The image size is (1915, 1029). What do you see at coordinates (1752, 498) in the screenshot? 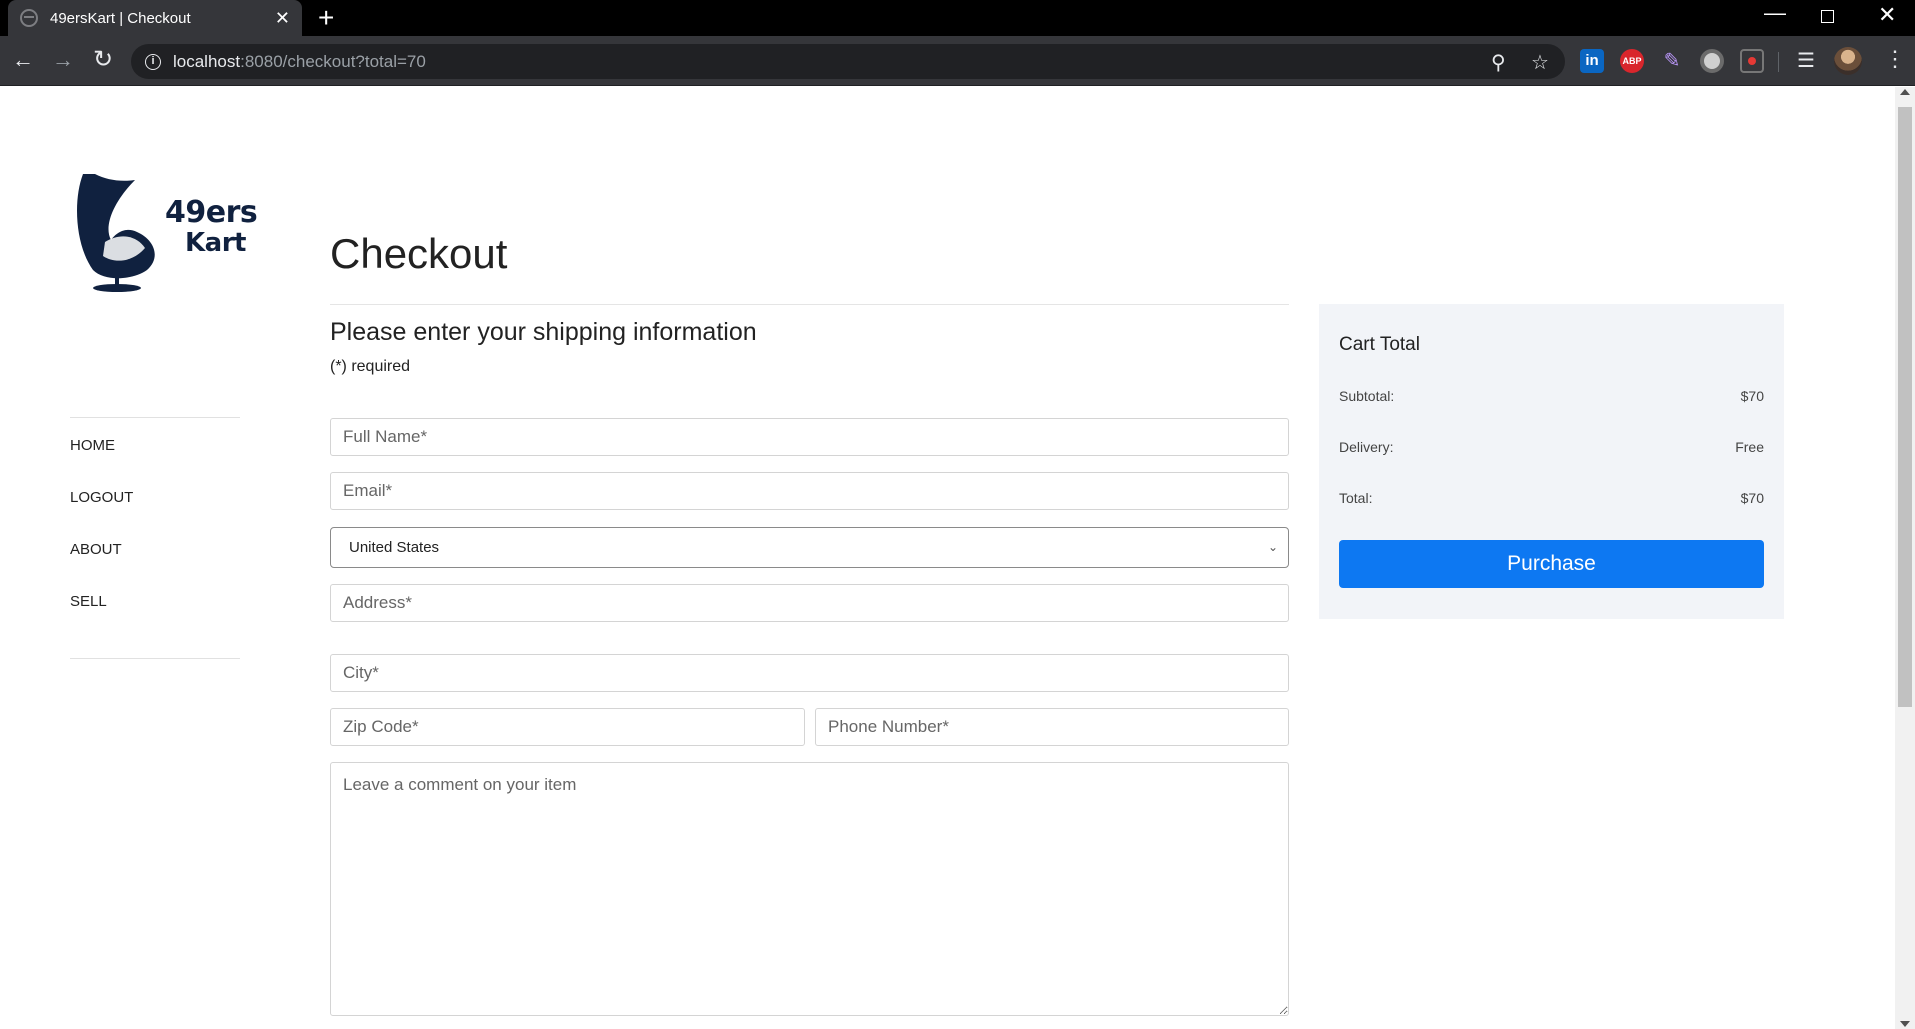
I see `total-value: $70` at bounding box center [1752, 498].